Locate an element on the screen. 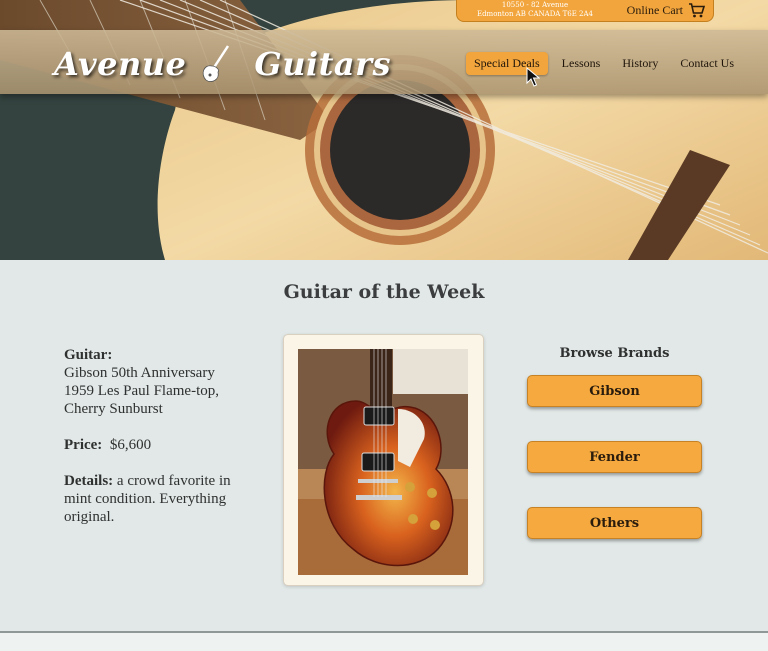 This screenshot has width=768, height=651. page-title: Guitar of the Week is located at coordinates (384, 292).